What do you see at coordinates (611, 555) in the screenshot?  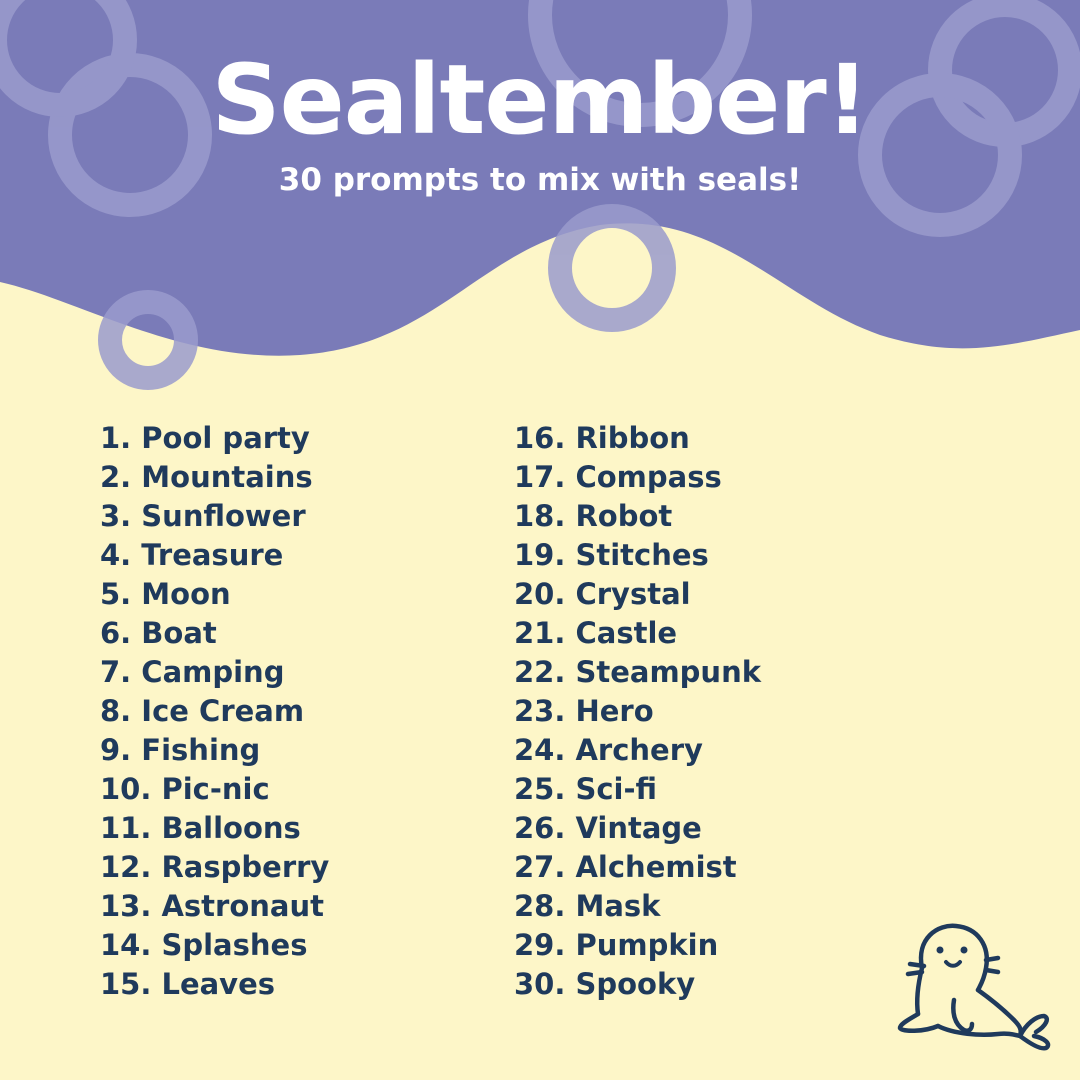 I see `list-item: 19. Stitches` at bounding box center [611, 555].